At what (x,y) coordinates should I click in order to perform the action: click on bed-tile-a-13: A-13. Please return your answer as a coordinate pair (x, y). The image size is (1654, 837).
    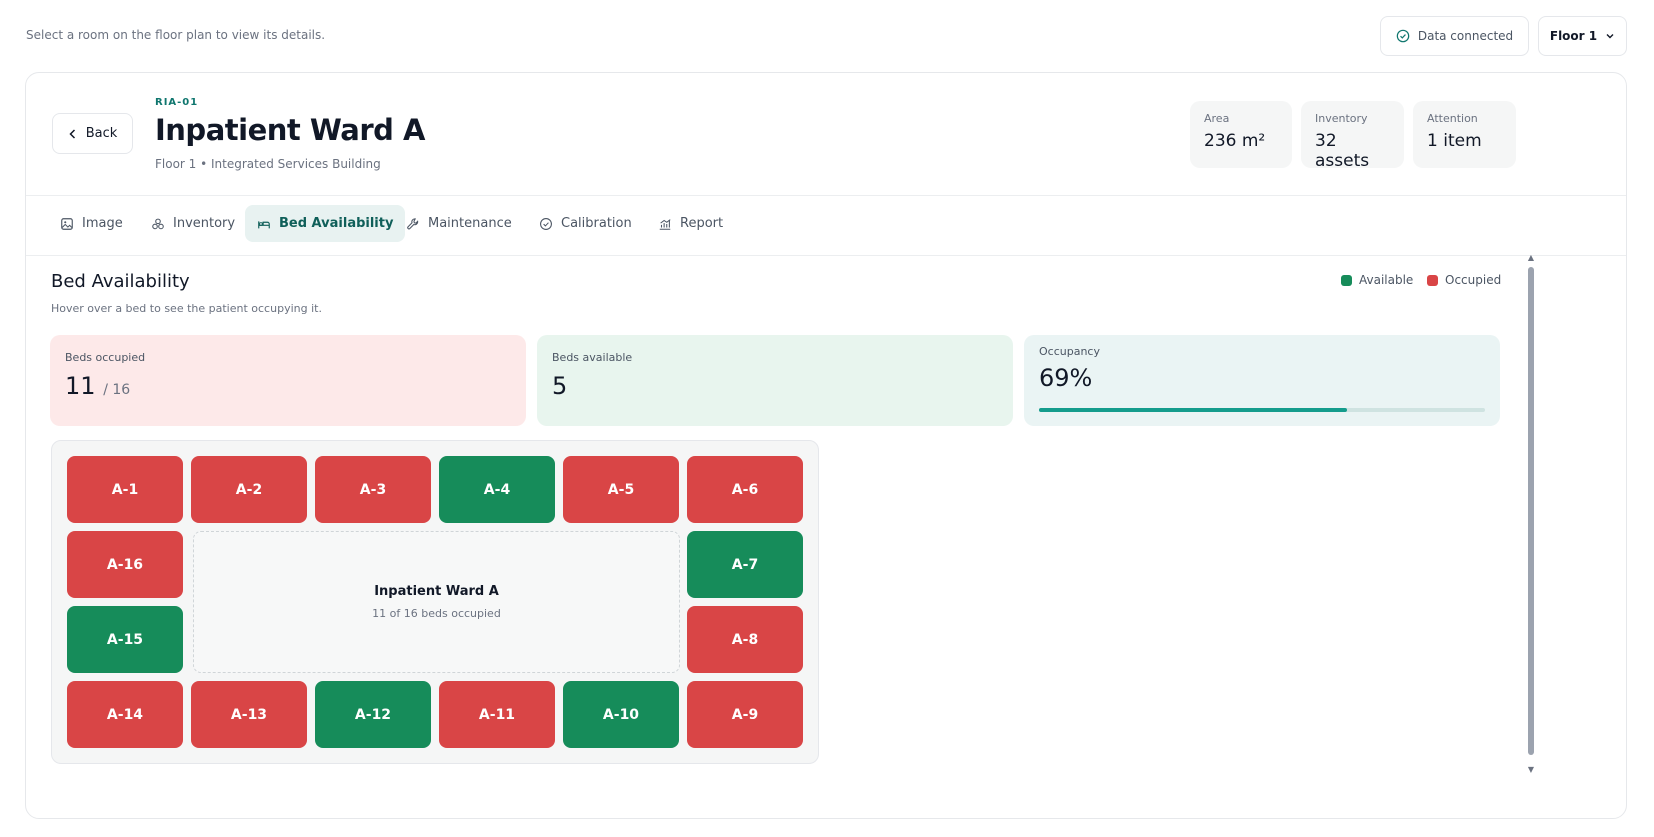
    Looking at the image, I should click on (249, 714).